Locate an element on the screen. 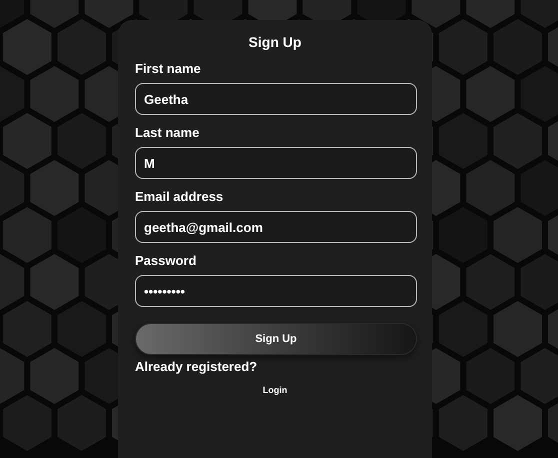 This screenshot has height=458, width=558. login-link: Login is located at coordinates (275, 390).